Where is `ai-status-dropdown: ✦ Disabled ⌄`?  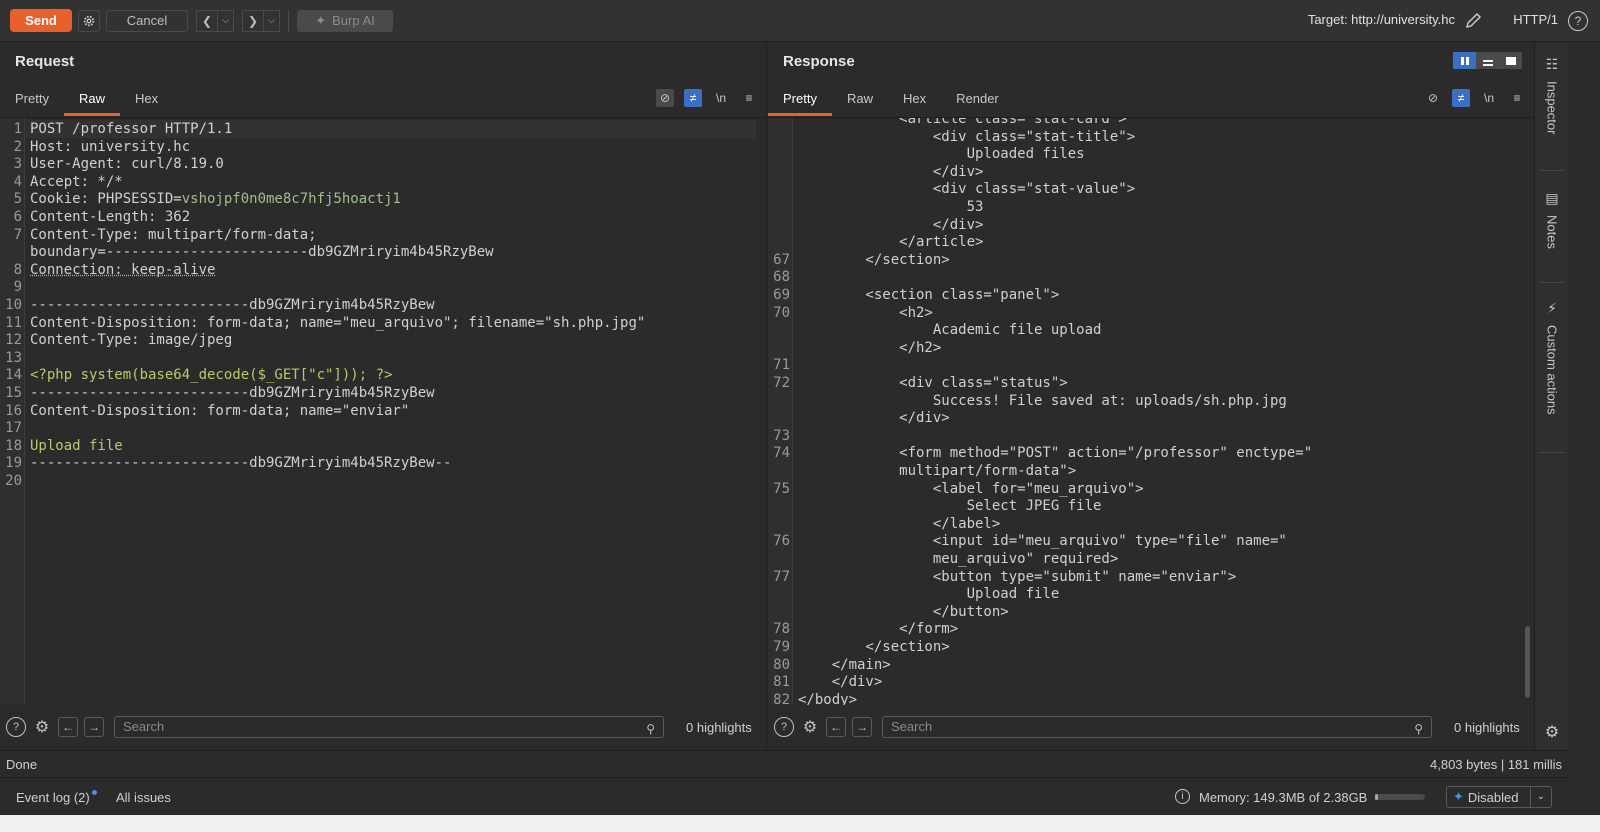
ai-status-dropdown: ✦ Disabled ⌄ is located at coordinates (1499, 797).